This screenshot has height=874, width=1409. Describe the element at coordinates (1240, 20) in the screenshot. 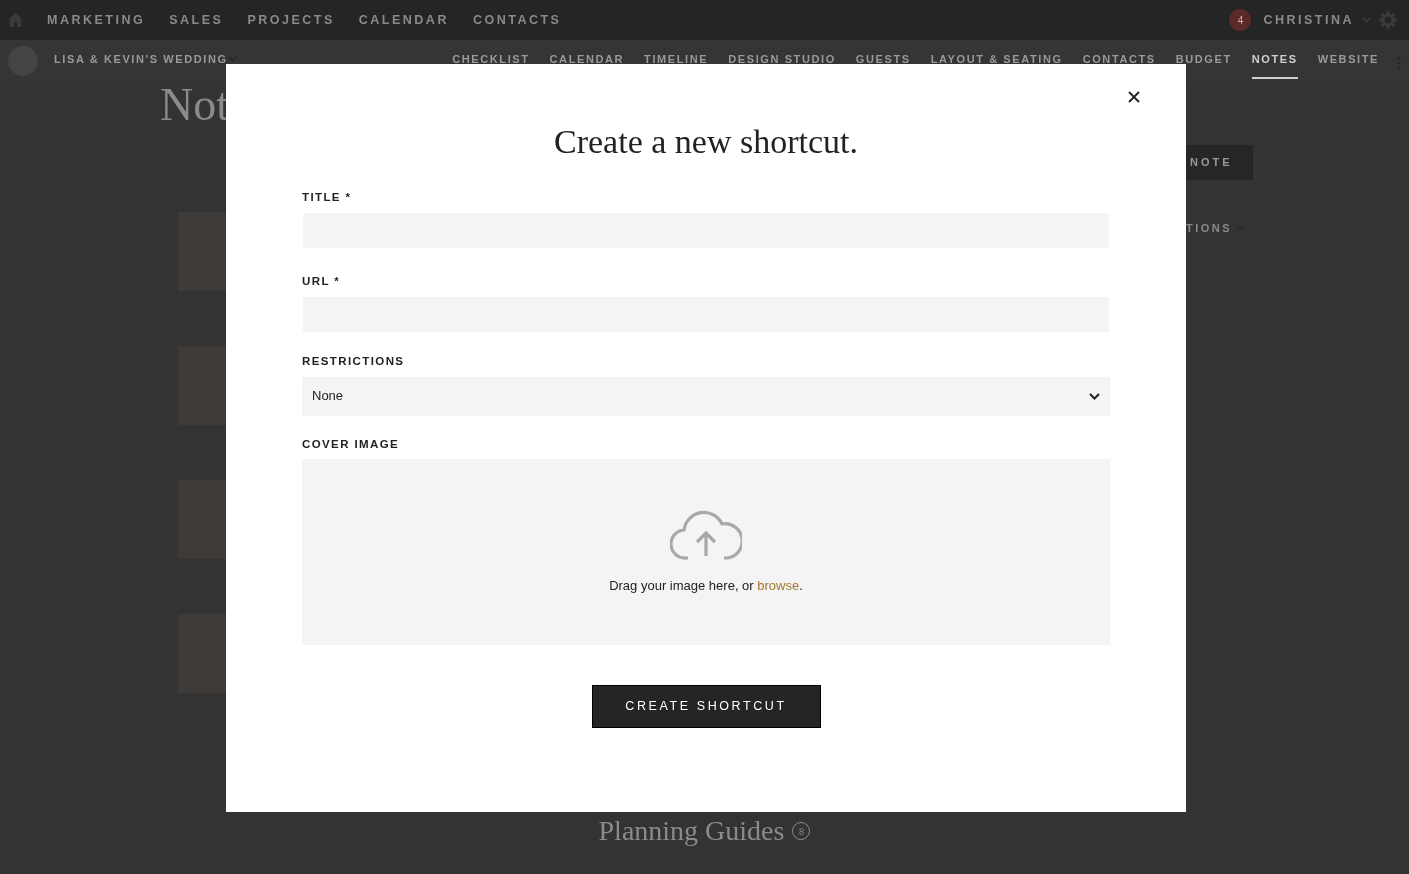

I see `notification-badge: 4` at that location.